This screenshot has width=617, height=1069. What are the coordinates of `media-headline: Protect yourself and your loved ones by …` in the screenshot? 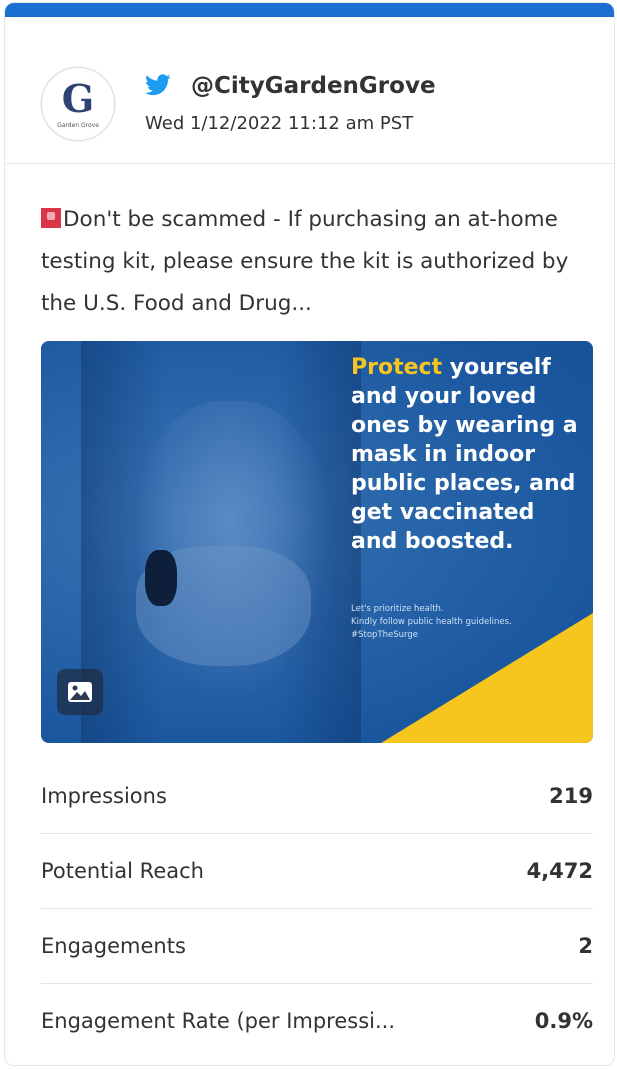 It's located at (469, 454).